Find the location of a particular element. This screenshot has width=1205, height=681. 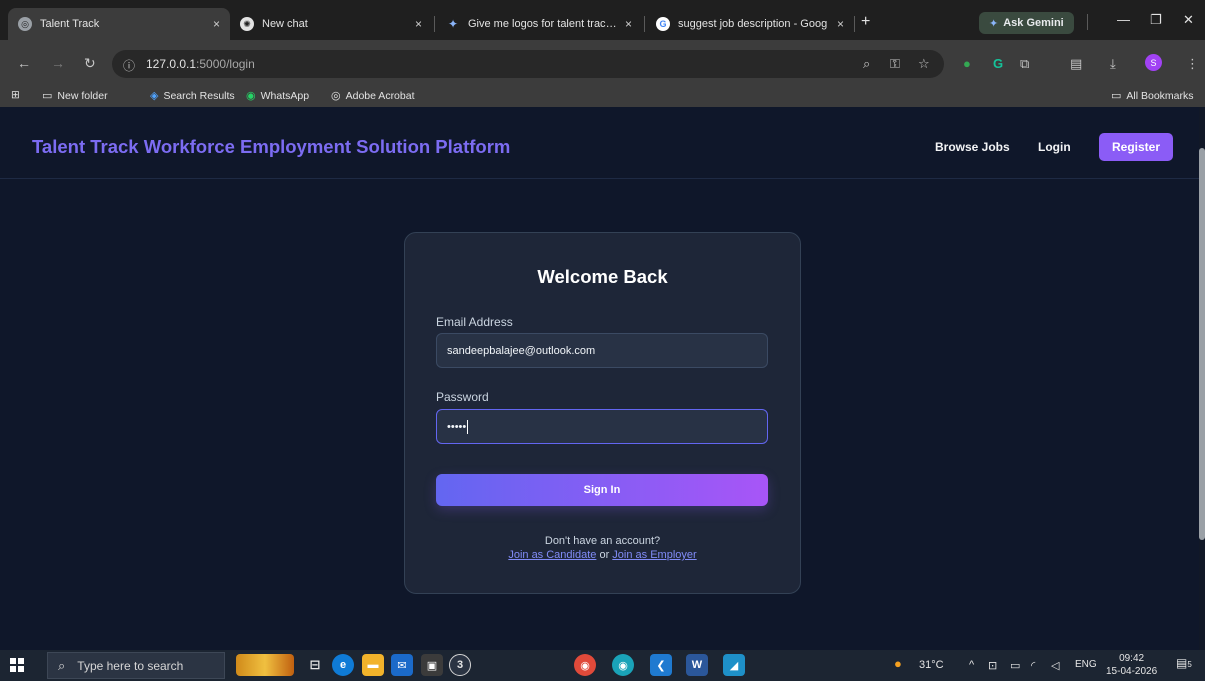

password-value: ••••• is located at coordinates (457, 426).